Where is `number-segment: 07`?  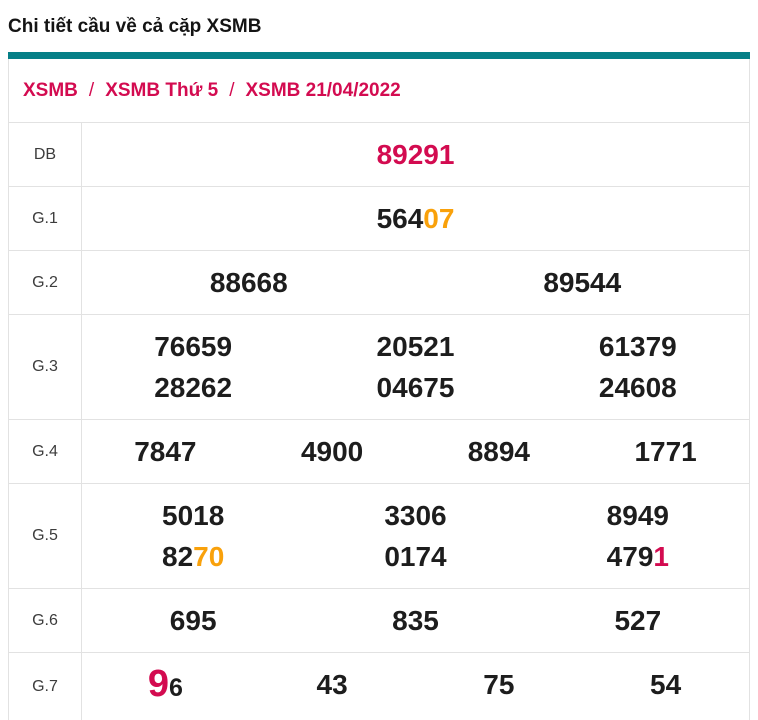 number-segment: 07 is located at coordinates (439, 218).